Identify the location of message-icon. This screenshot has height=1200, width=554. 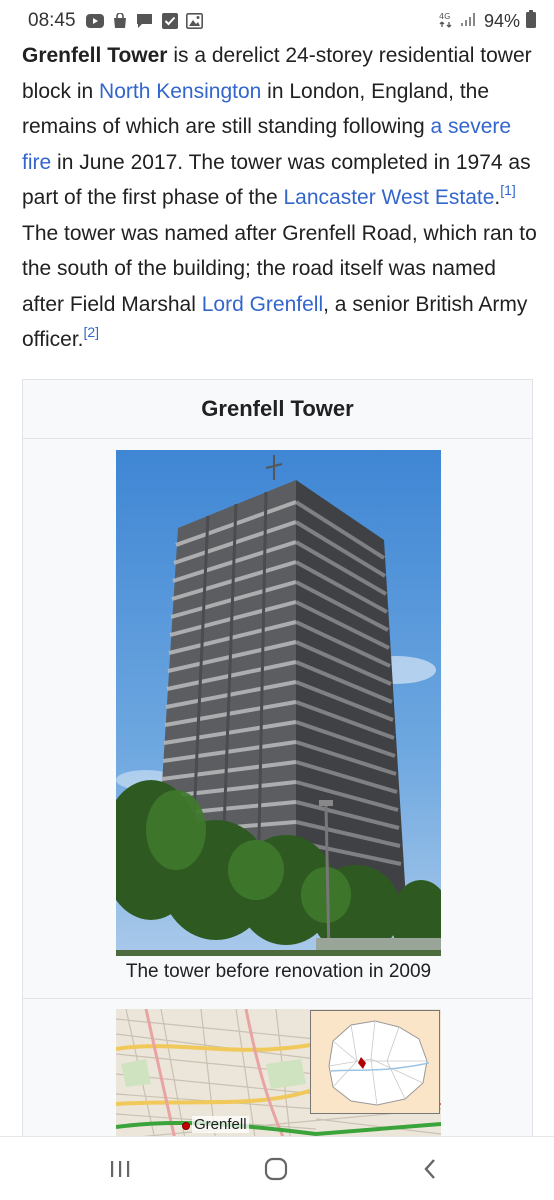
(145, 21).